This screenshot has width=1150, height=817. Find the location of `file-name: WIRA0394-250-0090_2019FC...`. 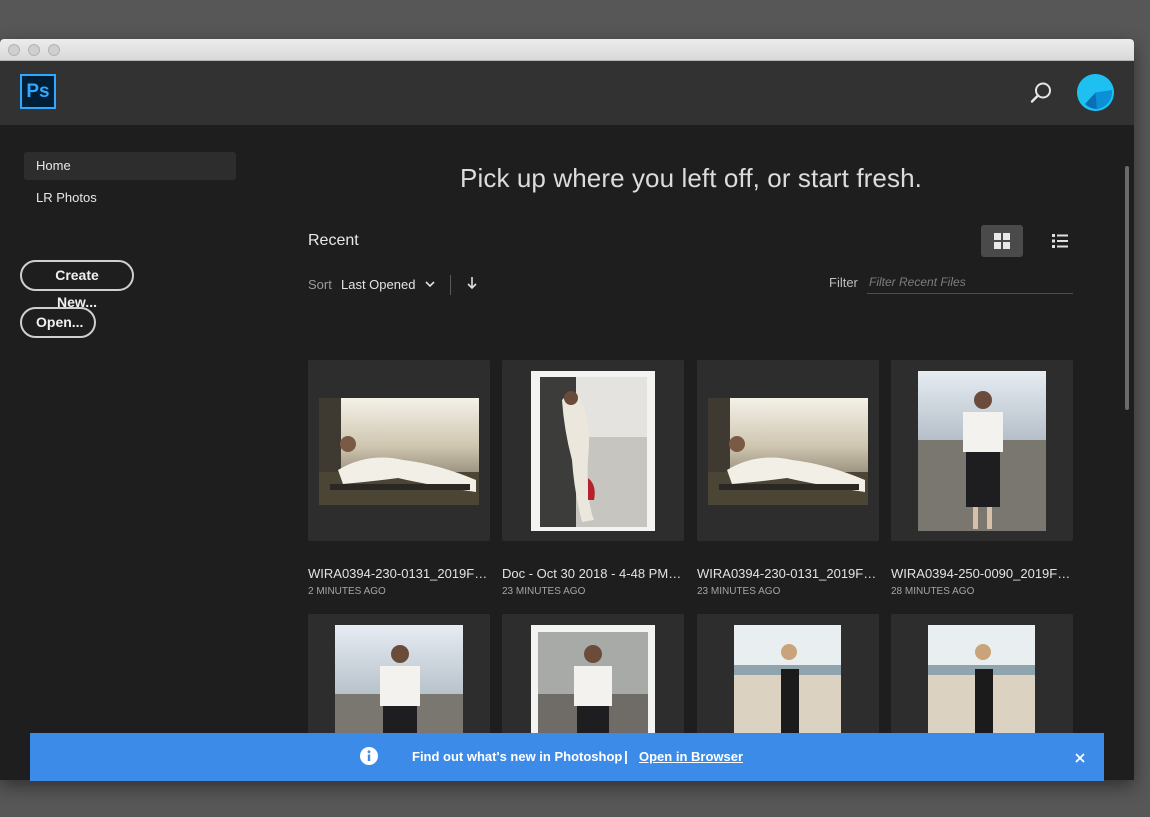

file-name: WIRA0394-250-0090_2019FC... is located at coordinates (982, 573).